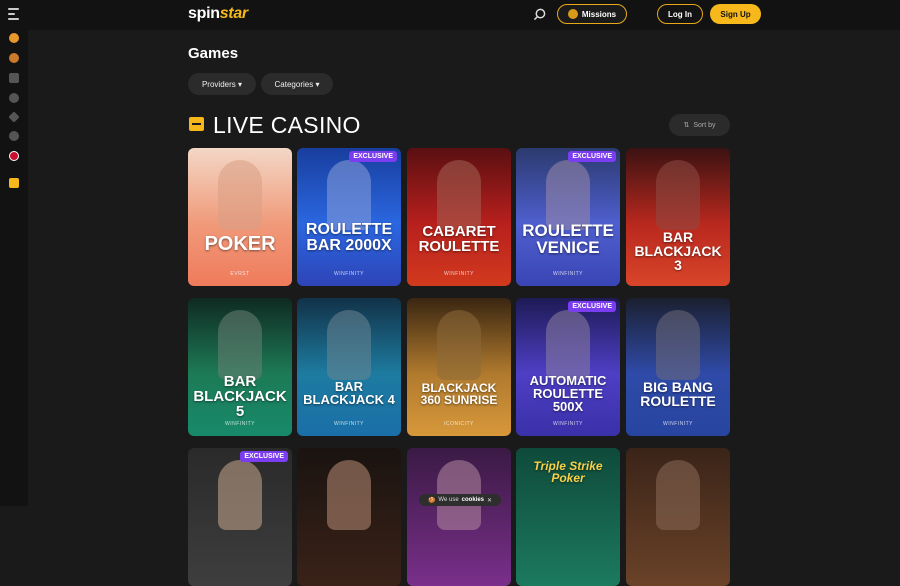 The width and height of the screenshot is (900, 586). I want to click on game-card: BIG BANG ROULETTE WINFINITY, so click(678, 367).